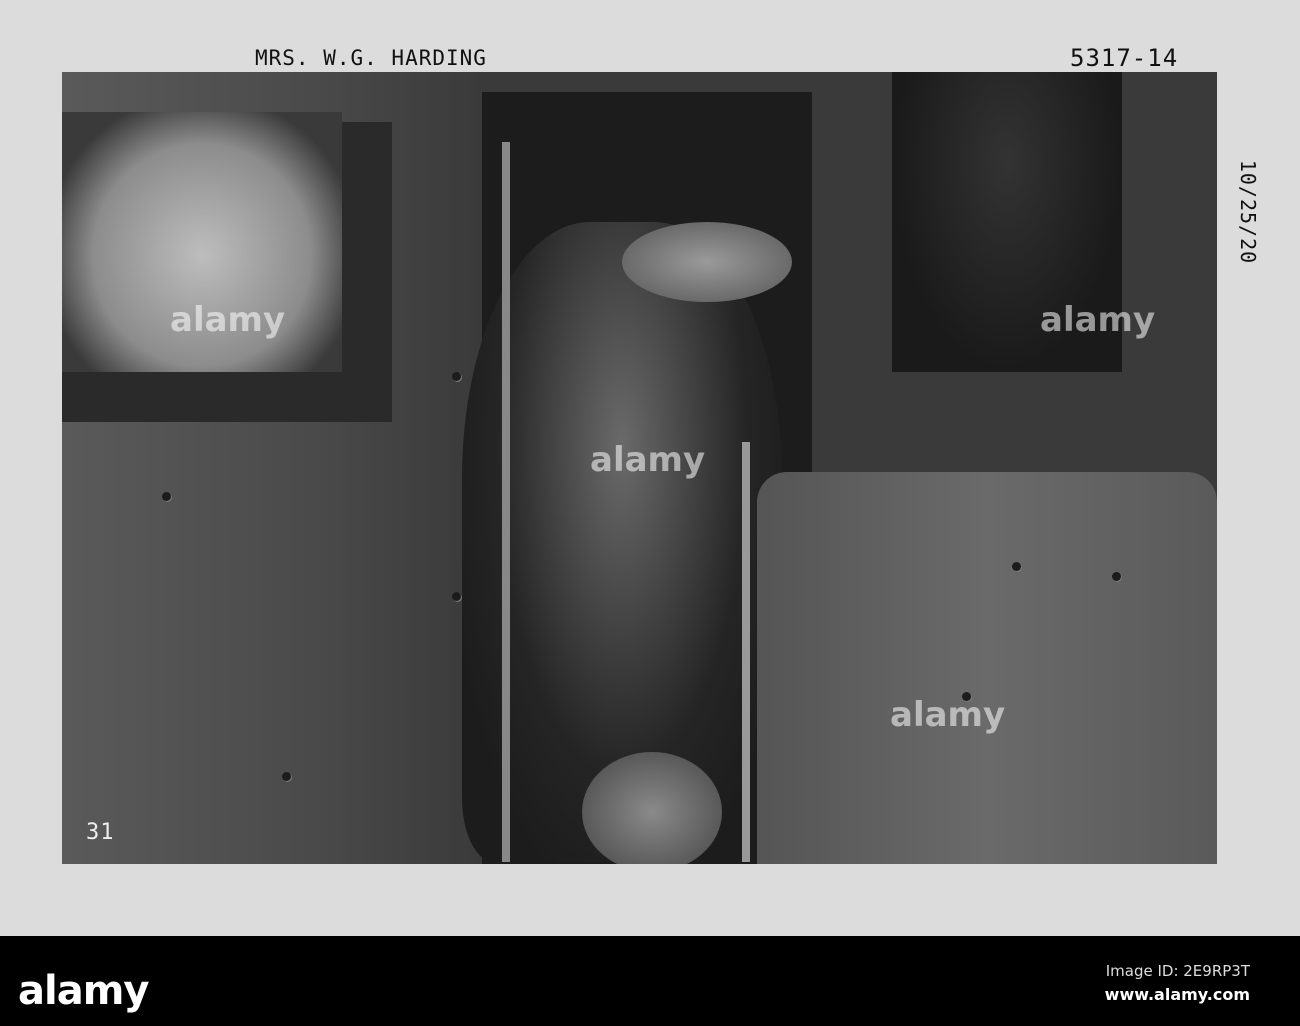  What do you see at coordinates (652, 808) in the screenshot?
I see `head-bottom` at bounding box center [652, 808].